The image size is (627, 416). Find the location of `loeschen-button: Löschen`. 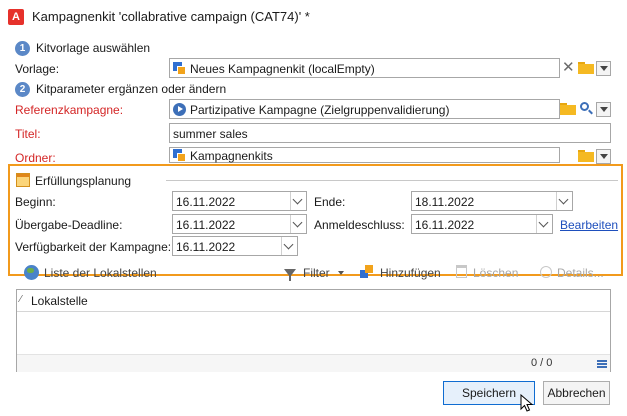

loeschen-button: Löschen is located at coordinates (495, 273).